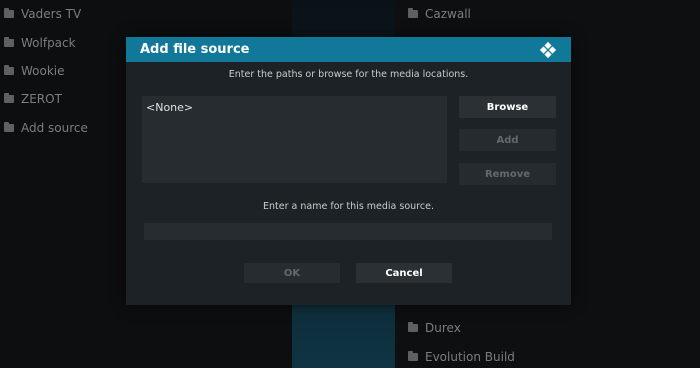 This screenshot has height=368, width=700. I want to click on add-source-item: Add source, so click(46, 128).